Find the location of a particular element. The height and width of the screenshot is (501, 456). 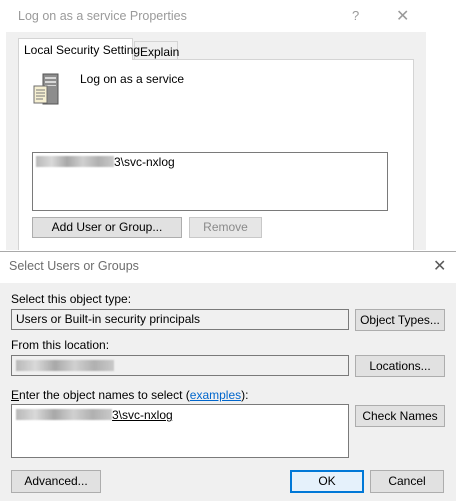

object-names-value: 3\svc-nxlog is located at coordinates (94, 415).